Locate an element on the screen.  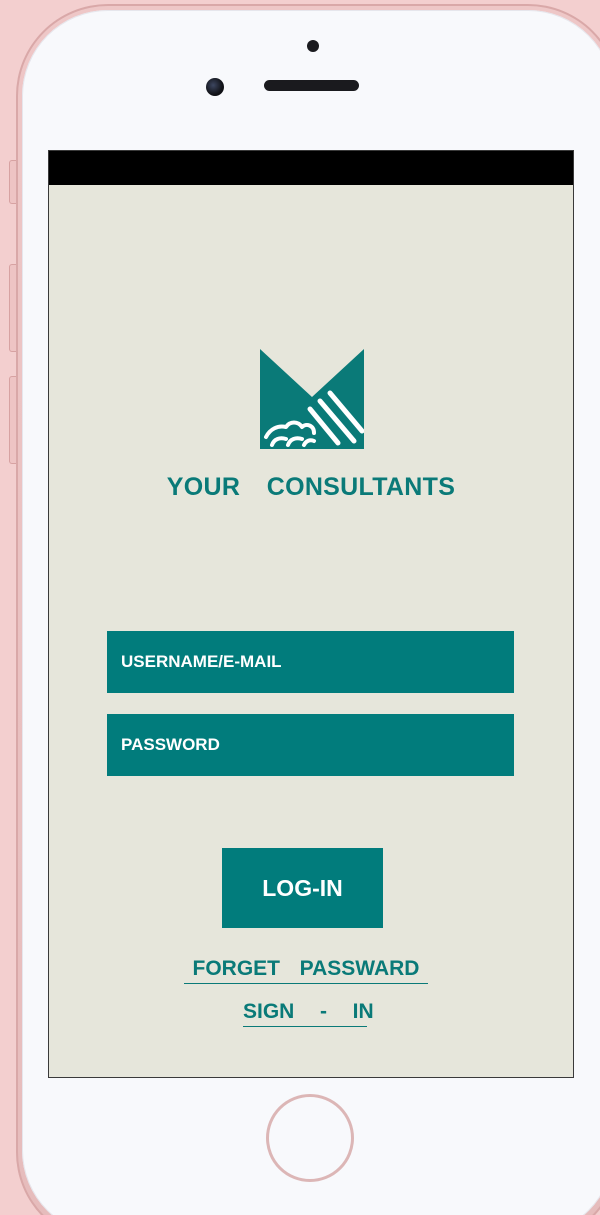
handshake-m-logo-icon is located at coordinates (312, 399).